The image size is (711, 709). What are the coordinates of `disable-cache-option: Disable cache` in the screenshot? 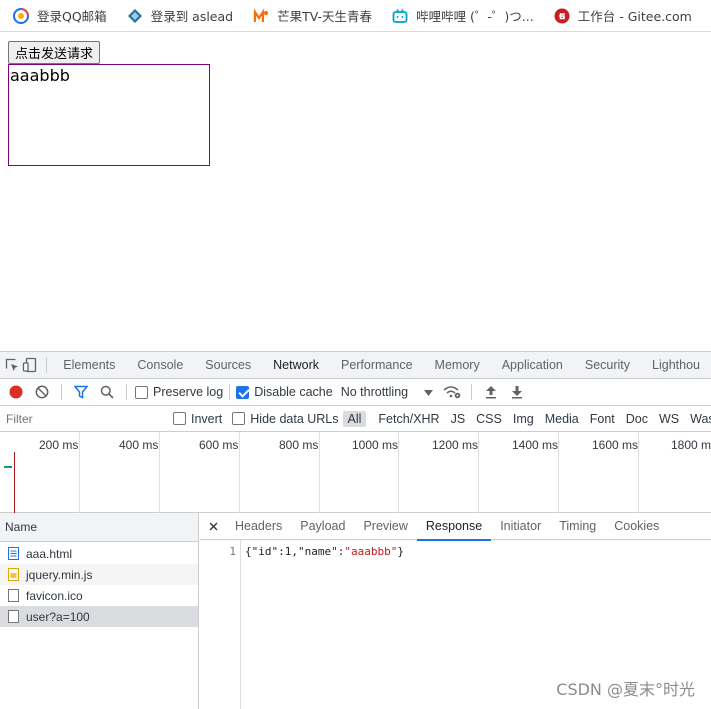 It's located at (284, 392).